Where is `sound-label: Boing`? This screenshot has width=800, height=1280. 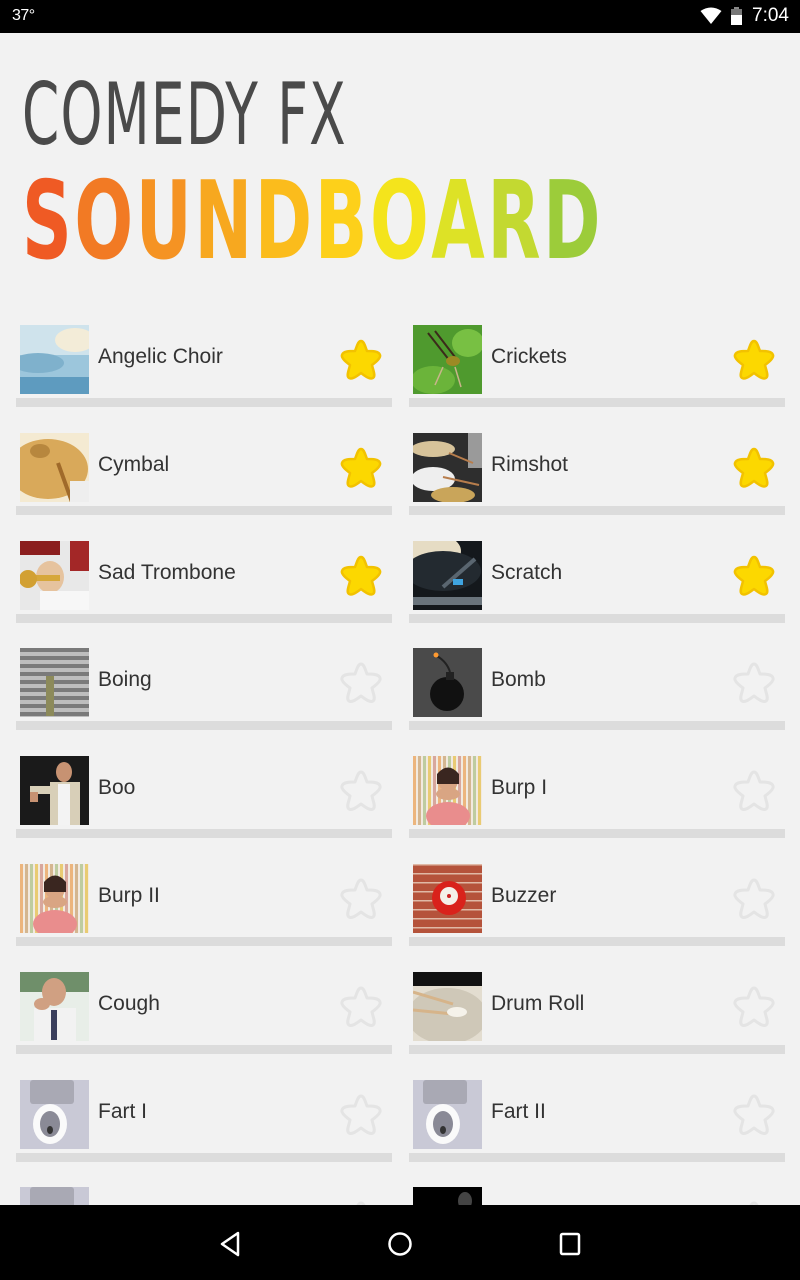 sound-label: Boing is located at coordinates (125, 680).